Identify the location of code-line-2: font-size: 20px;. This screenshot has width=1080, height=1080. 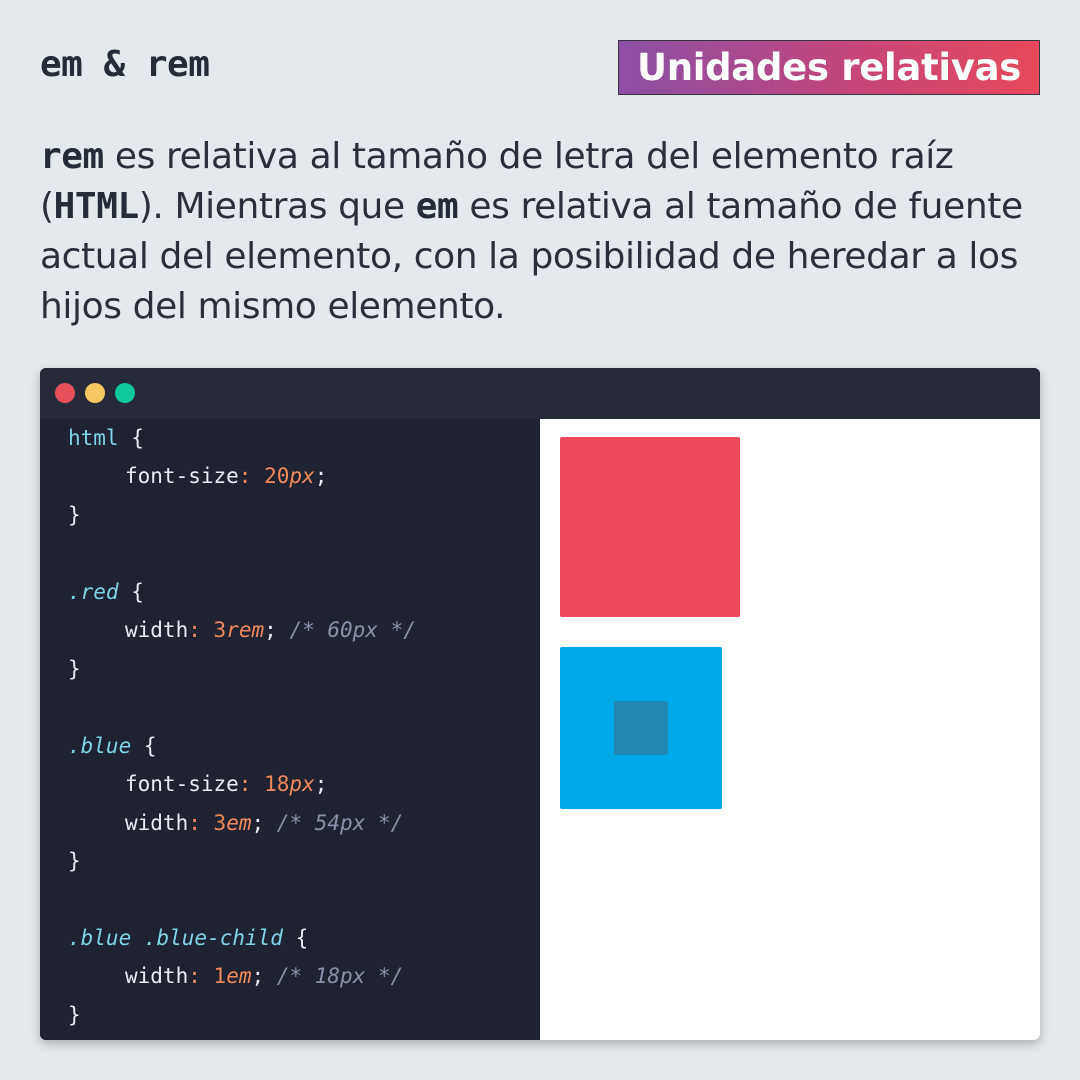
(226, 476).